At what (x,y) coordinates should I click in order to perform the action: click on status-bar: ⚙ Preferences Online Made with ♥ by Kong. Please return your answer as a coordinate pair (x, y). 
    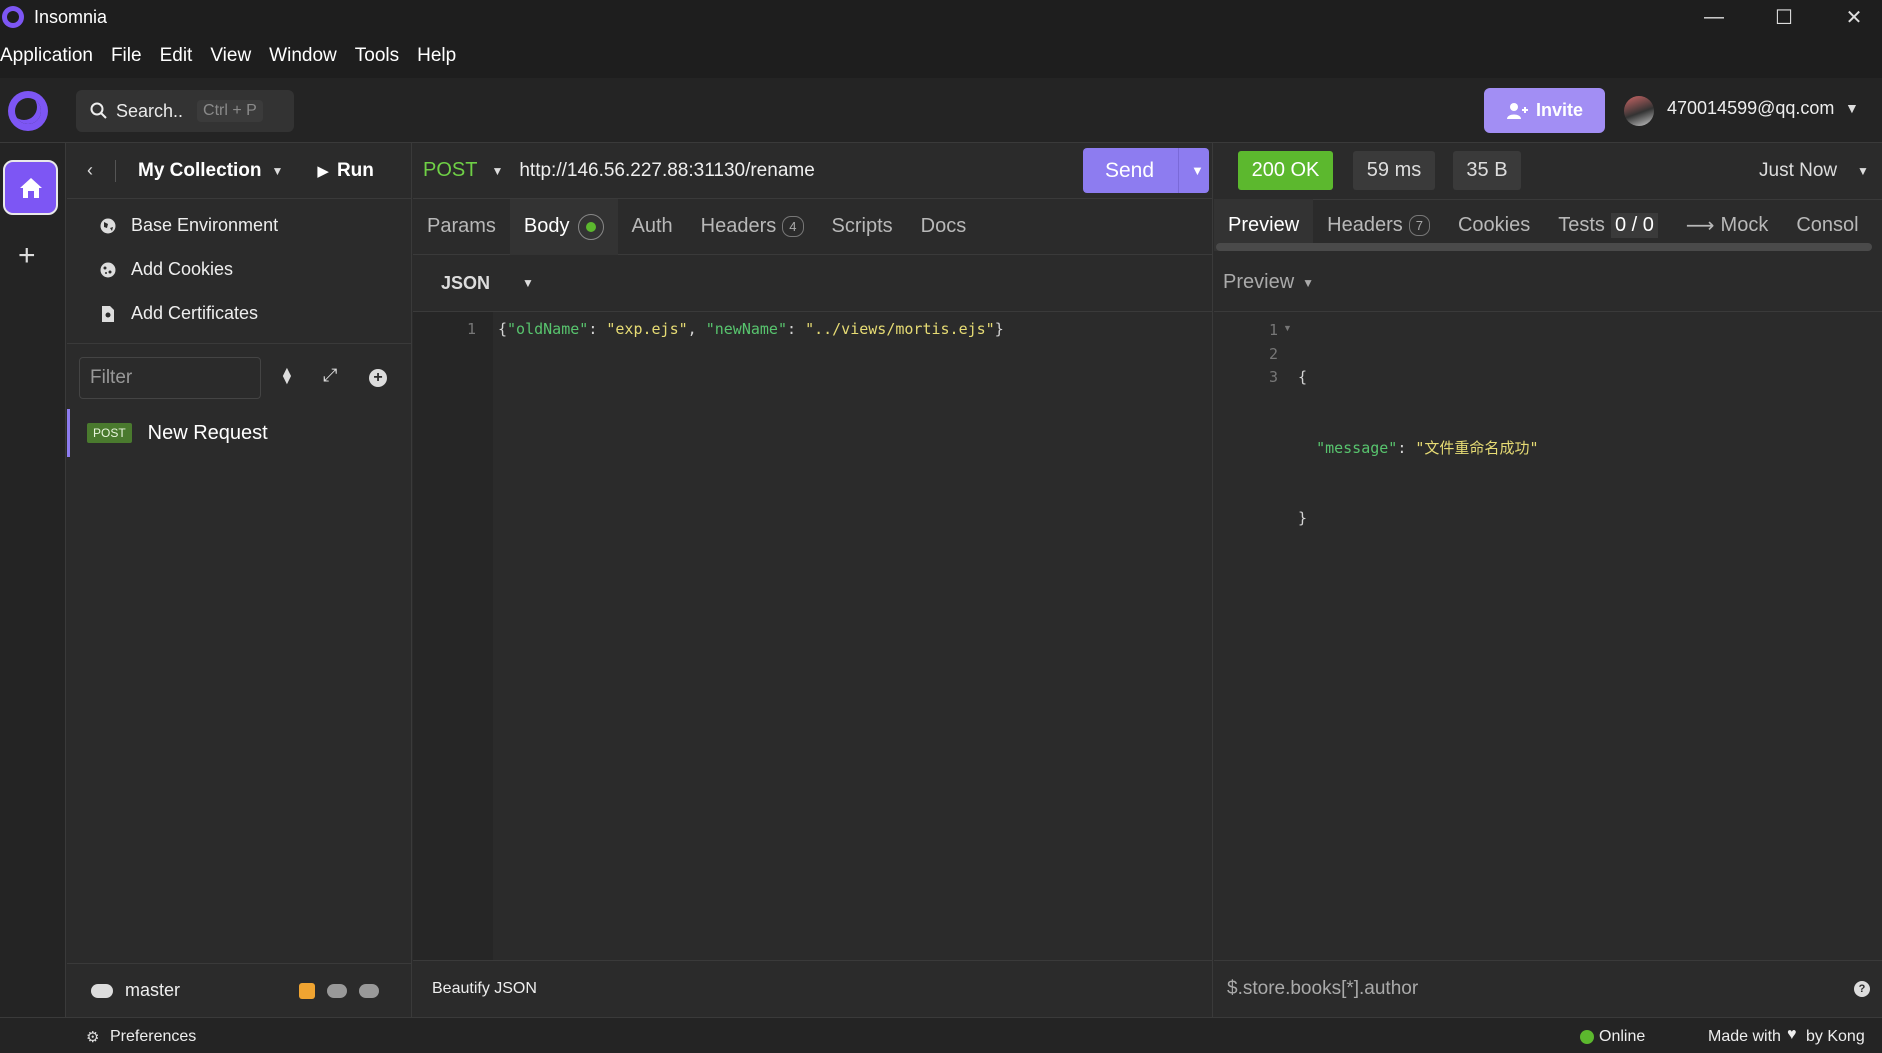
    Looking at the image, I should click on (941, 1035).